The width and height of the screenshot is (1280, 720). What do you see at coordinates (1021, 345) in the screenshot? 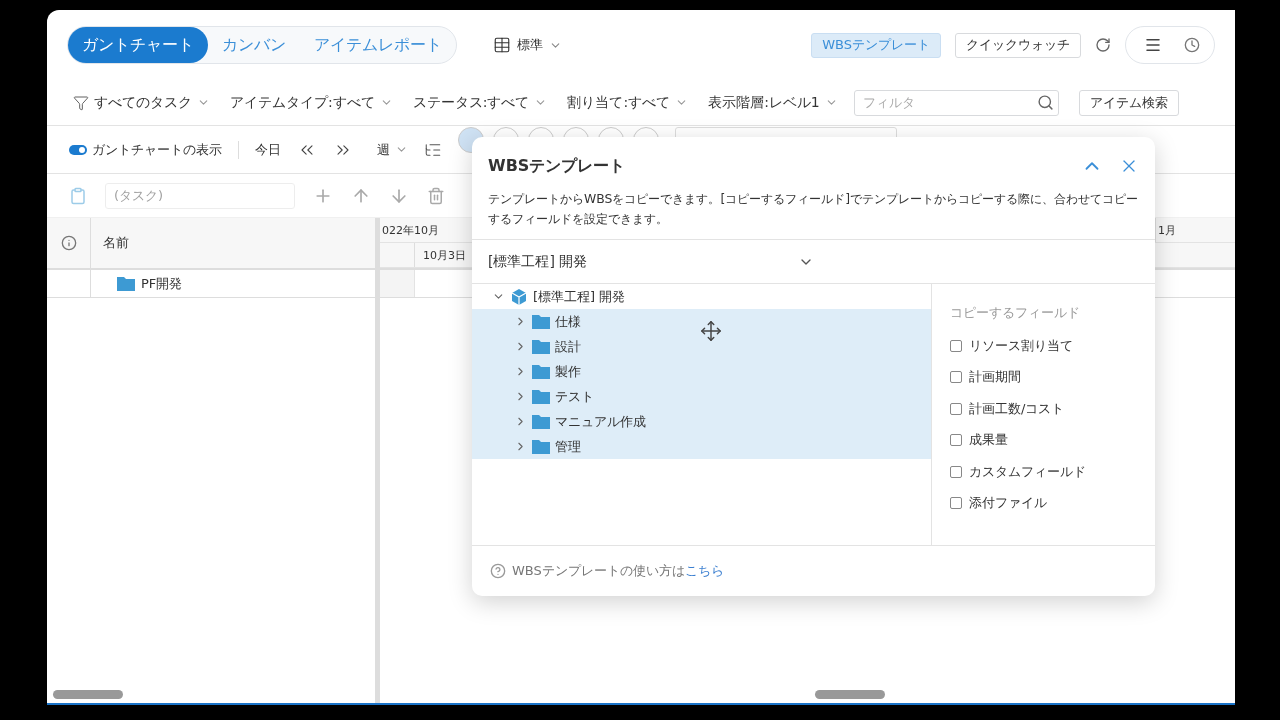
I see `checkbox-label: リソース割り当て` at bounding box center [1021, 345].